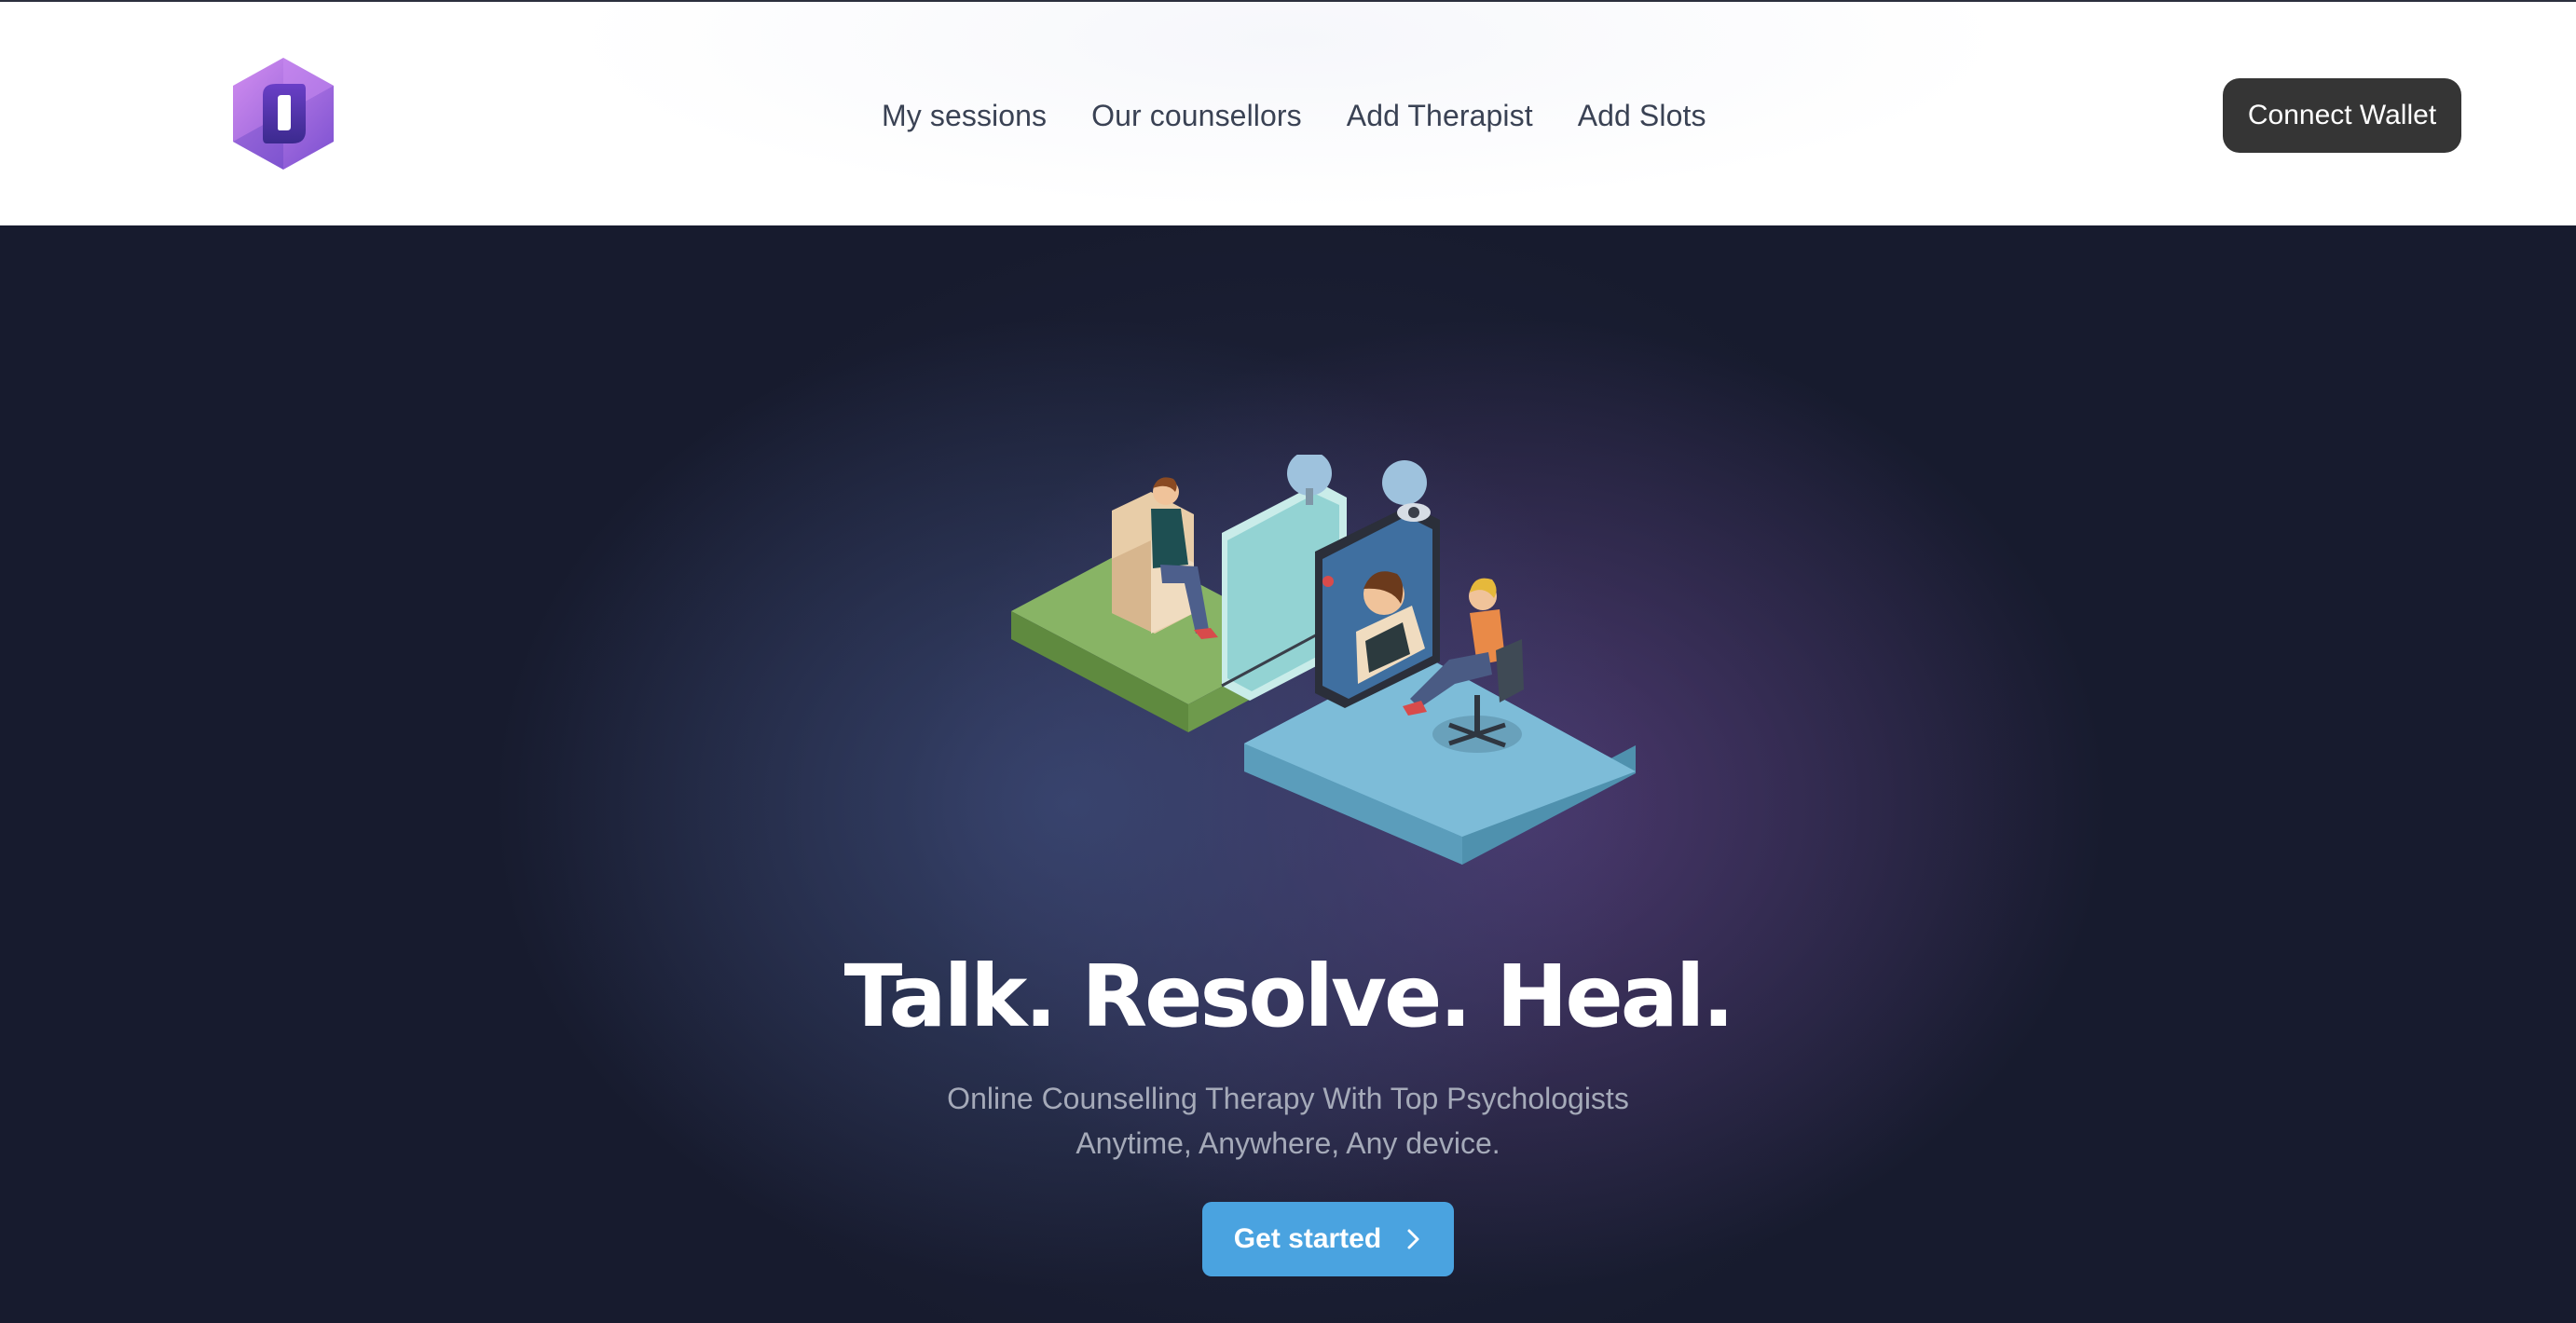 This screenshot has height=1323, width=2576. I want to click on chevron-right-icon, so click(1413, 1239).